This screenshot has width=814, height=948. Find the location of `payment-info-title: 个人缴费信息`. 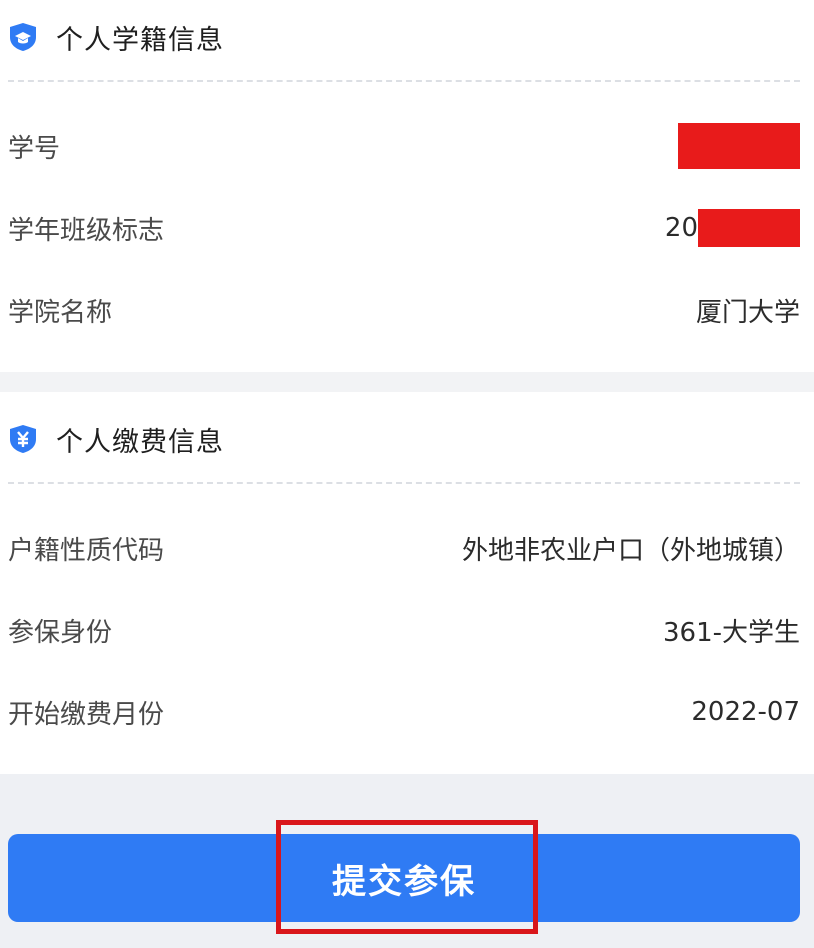

payment-info-title: 个人缴费信息 is located at coordinates (140, 442).